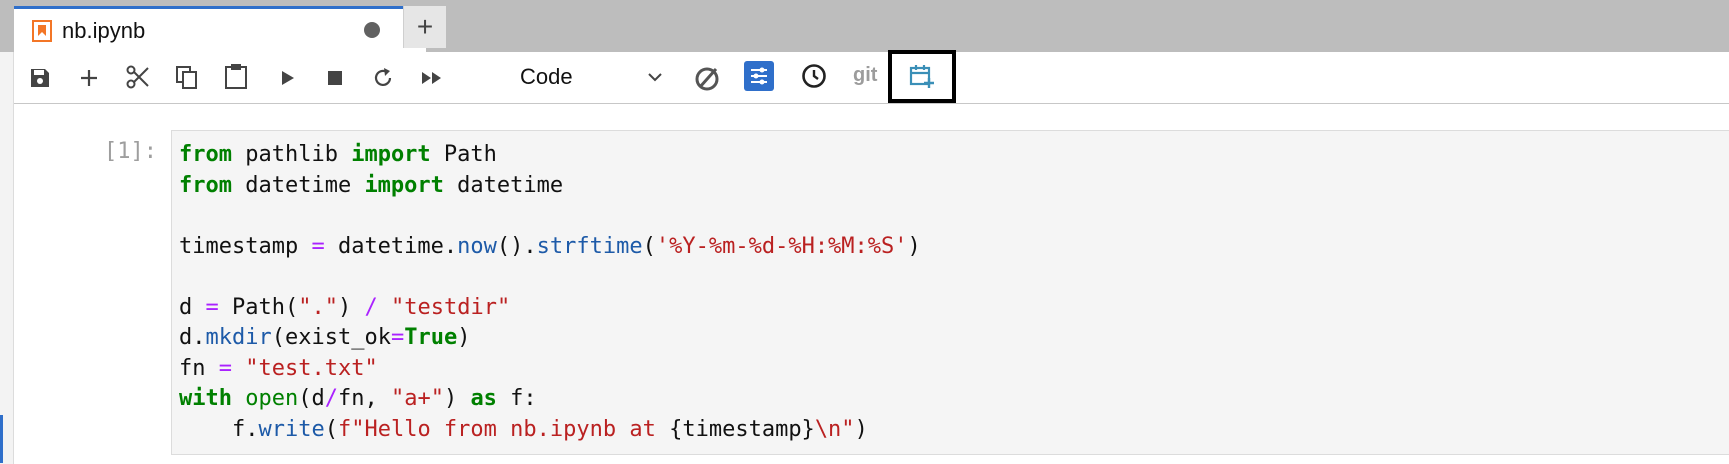 The image size is (1729, 464). I want to click on code-token: f:, so click(516, 398).